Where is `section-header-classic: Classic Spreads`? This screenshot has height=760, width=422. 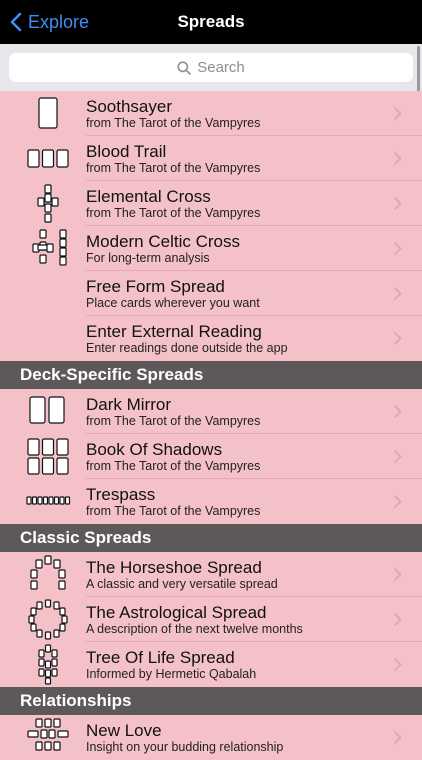
section-header-classic: Classic Spreads is located at coordinates (211, 538).